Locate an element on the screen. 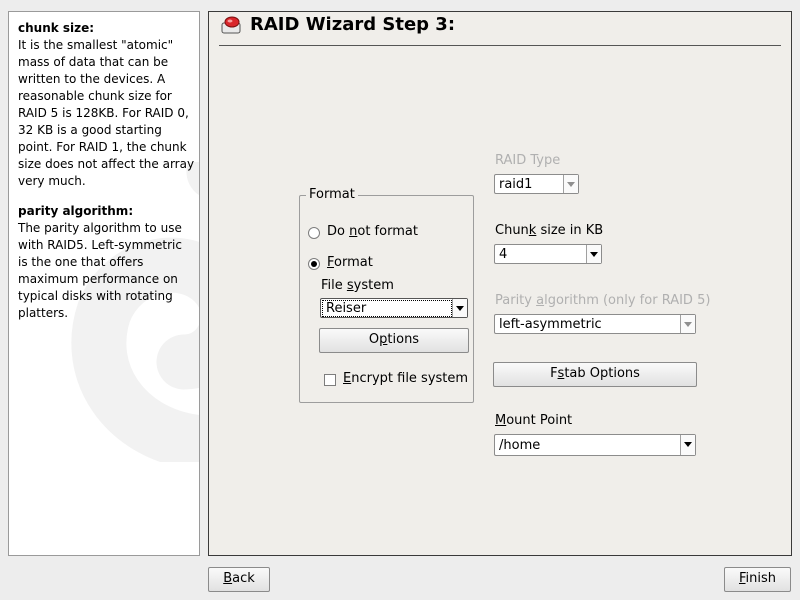  chunk-size-label: Chunk size in KB is located at coordinates (549, 230).